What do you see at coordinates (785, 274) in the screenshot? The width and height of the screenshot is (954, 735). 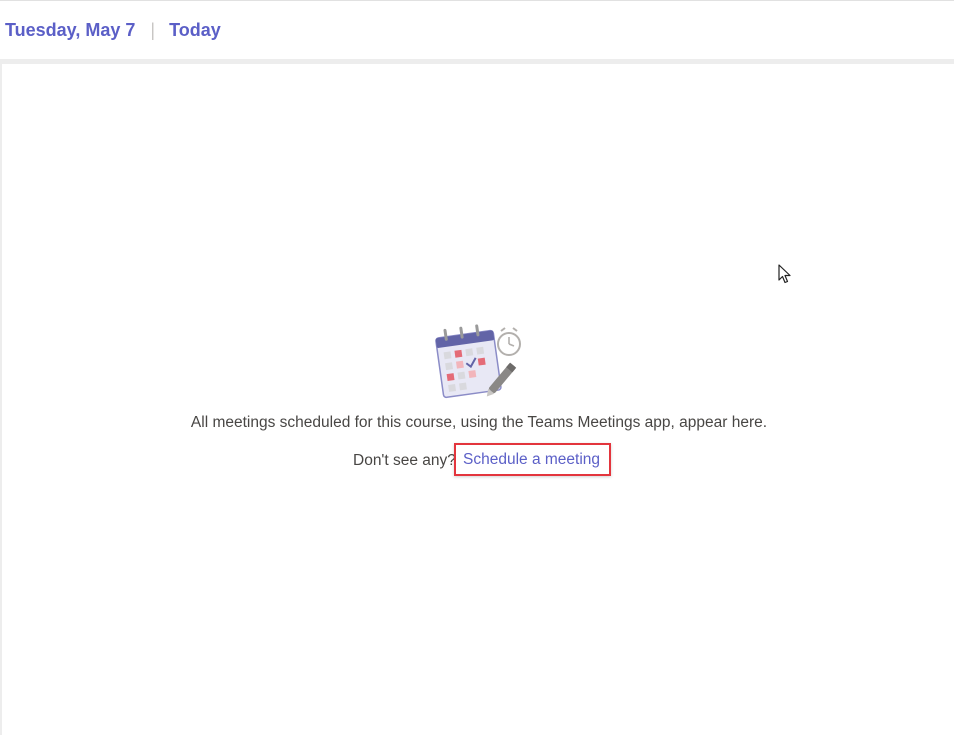 I see `mouse-pointer-icon` at bounding box center [785, 274].